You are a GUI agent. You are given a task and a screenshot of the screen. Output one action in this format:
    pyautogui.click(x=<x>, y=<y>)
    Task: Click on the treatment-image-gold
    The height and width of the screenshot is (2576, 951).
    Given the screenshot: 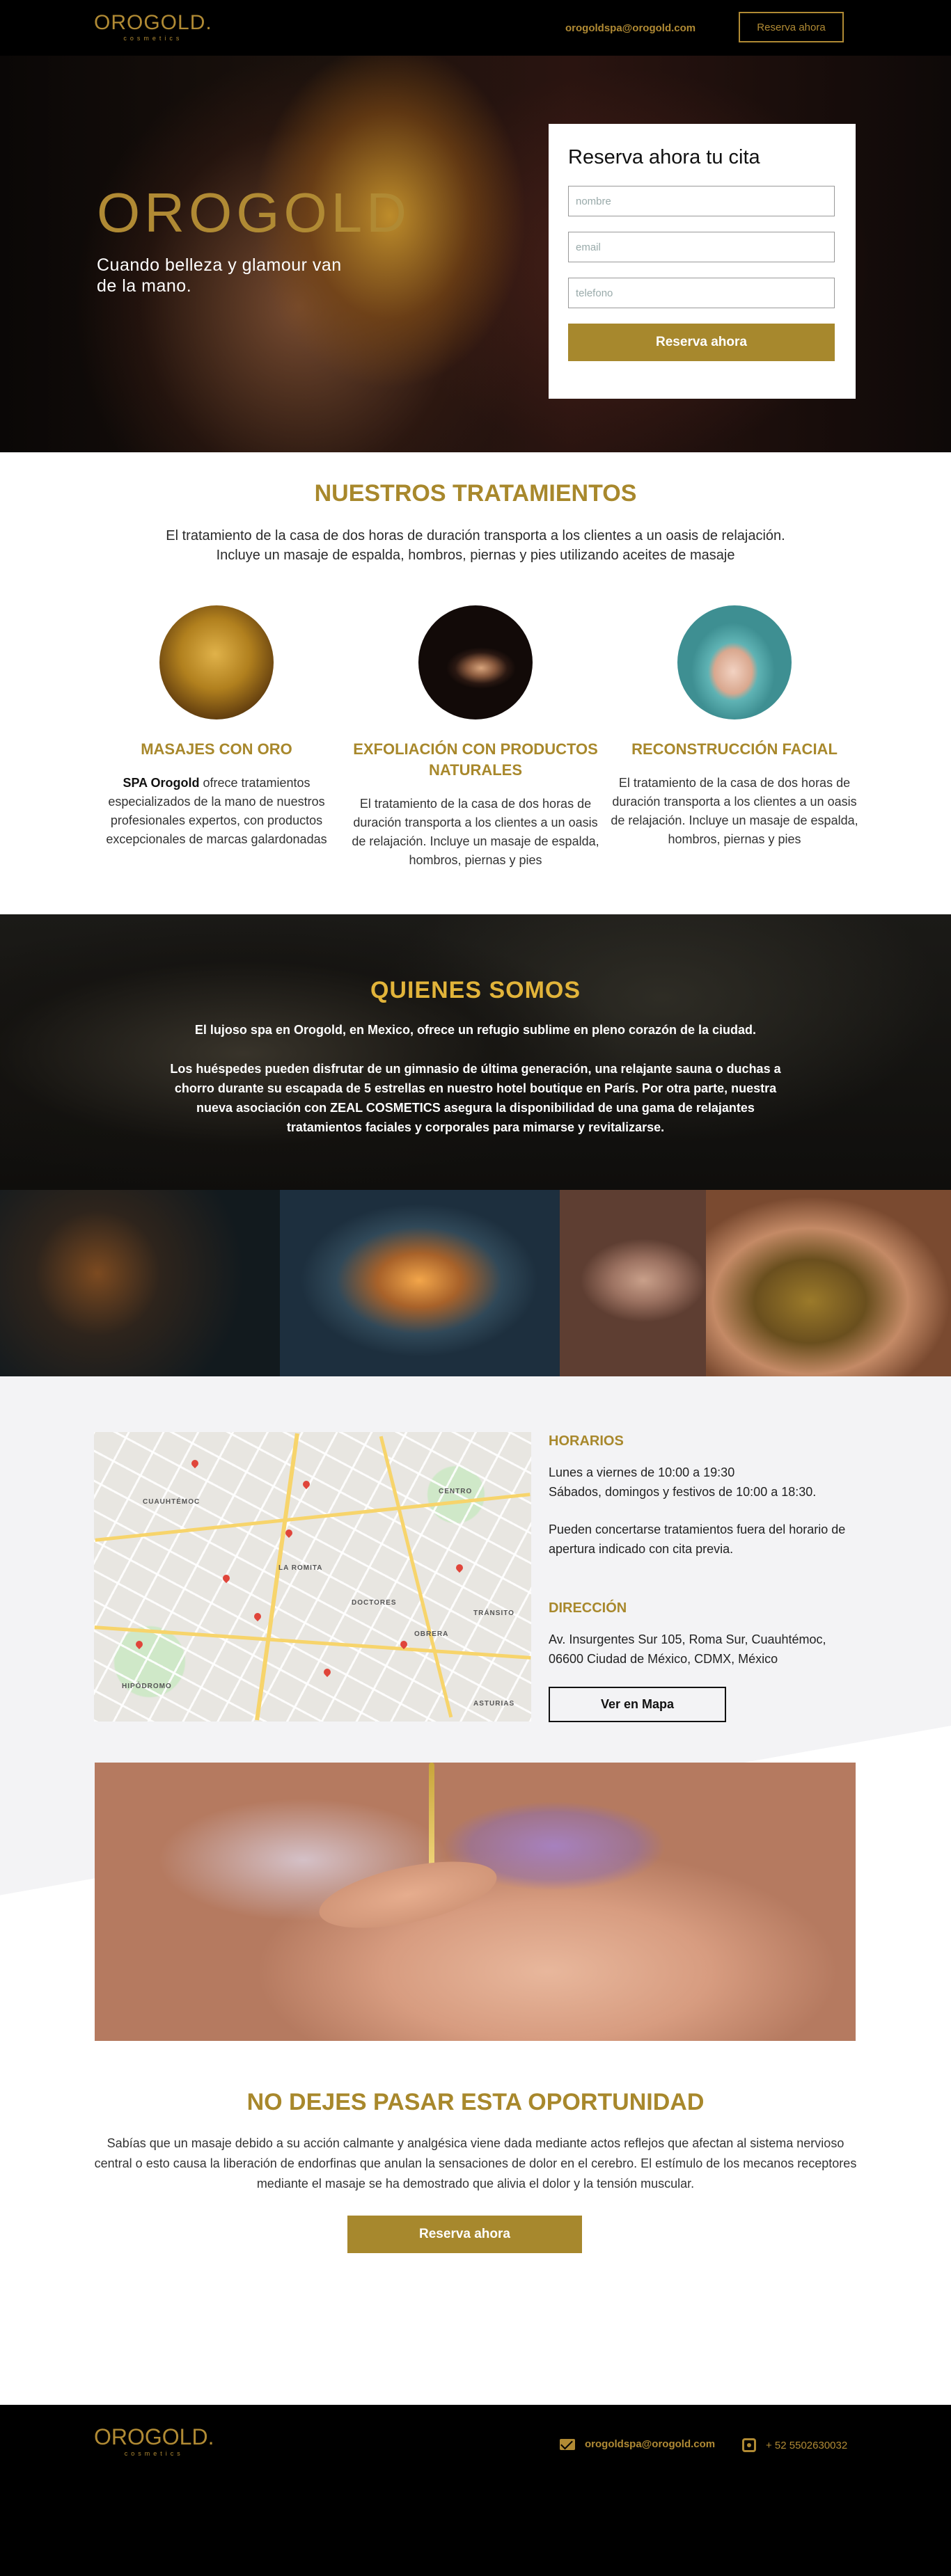 What is the action you would take?
    pyautogui.click(x=216, y=662)
    